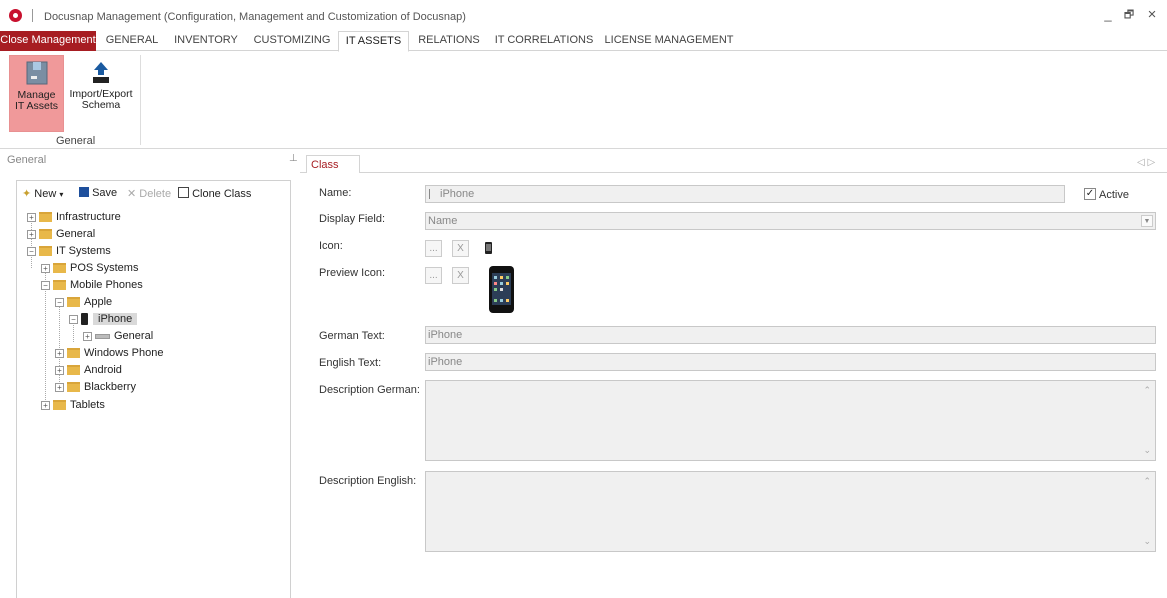  What do you see at coordinates (790, 420) in the screenshot?
I see `description-german-textarea: ⌃ ⌄` at bounding box center [790, 420].